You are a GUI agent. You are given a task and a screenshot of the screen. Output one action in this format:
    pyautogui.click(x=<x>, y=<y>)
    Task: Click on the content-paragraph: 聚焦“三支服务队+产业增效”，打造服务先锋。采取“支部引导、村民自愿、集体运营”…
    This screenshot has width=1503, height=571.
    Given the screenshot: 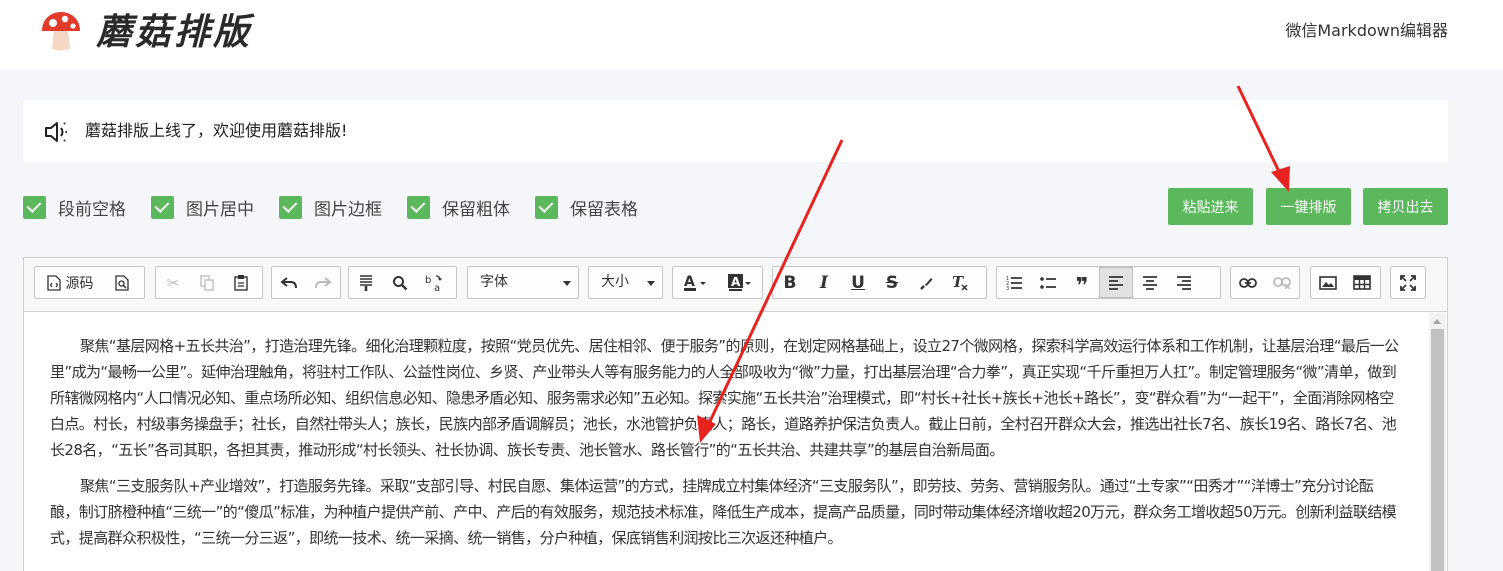 What is the action you would take?
    pyautogui.click(x=723, y=512)
    